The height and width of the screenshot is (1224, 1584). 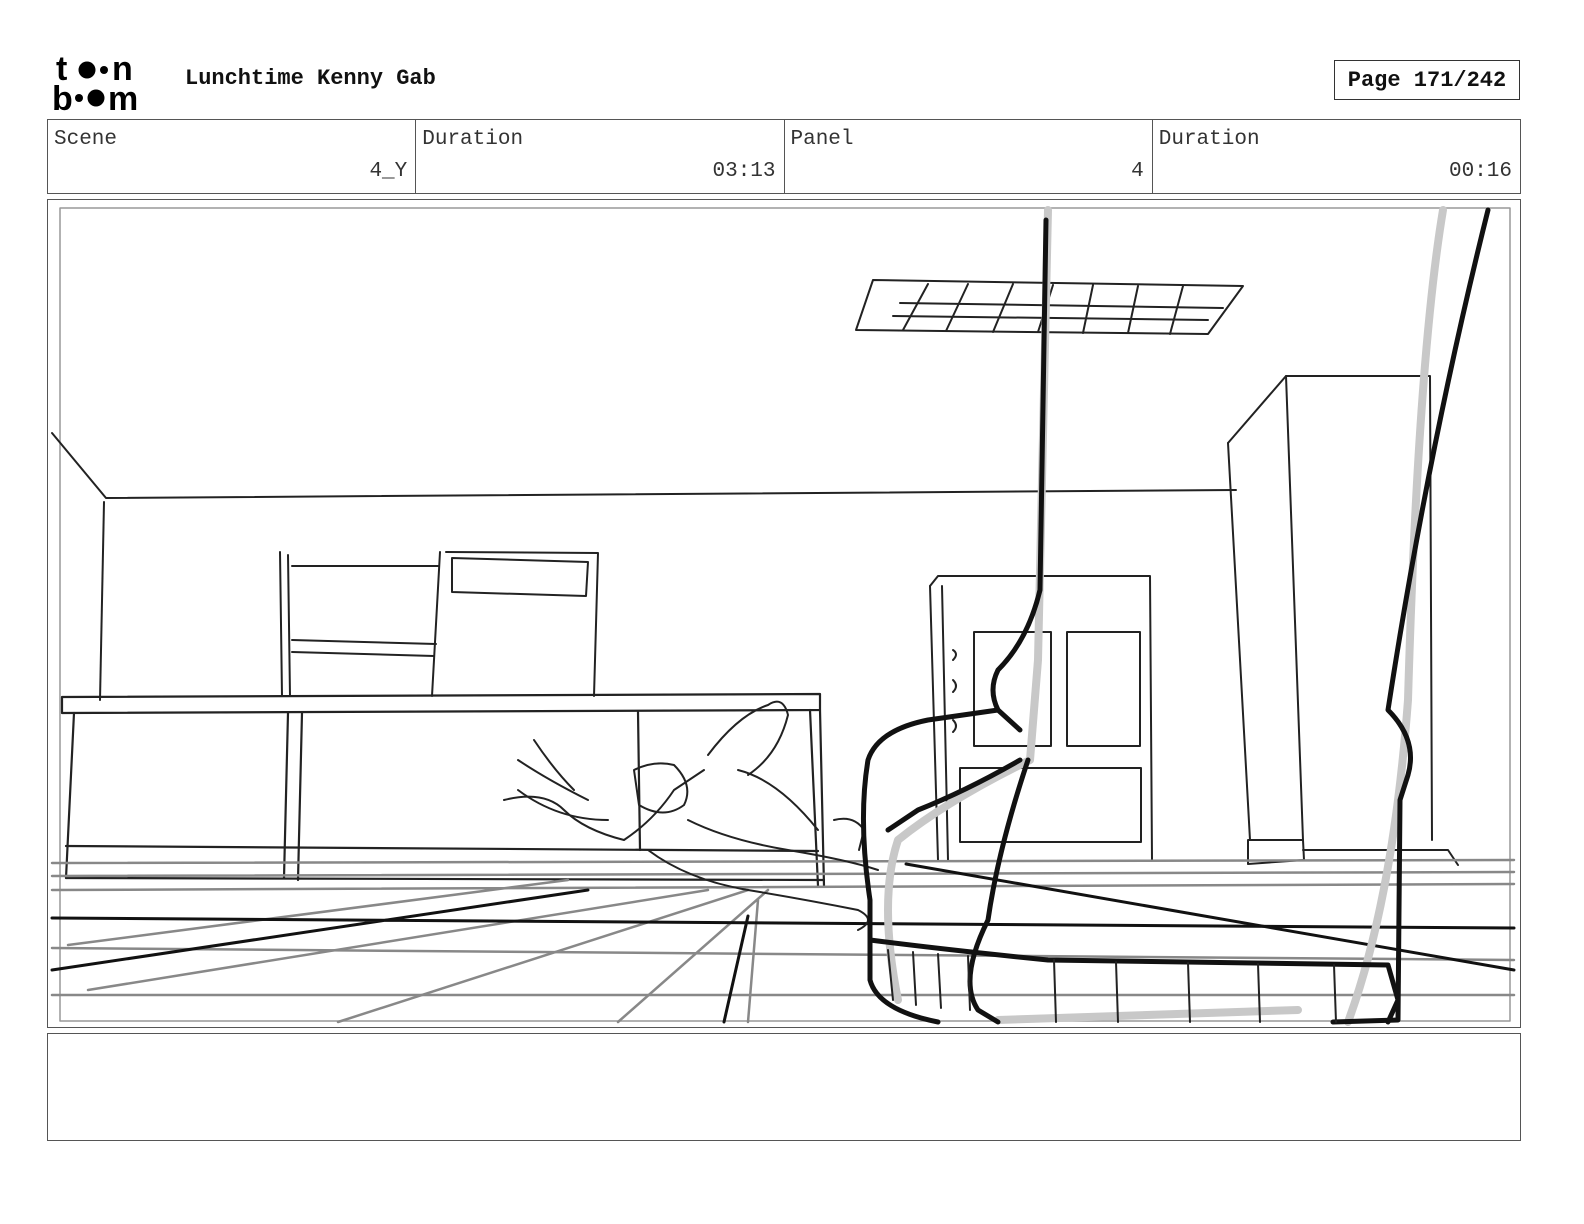 What do you see at coordinates (95, 82) in the screenshot?
I see `toon-boom-logo: t n b m` at bounding box center [95, 82].